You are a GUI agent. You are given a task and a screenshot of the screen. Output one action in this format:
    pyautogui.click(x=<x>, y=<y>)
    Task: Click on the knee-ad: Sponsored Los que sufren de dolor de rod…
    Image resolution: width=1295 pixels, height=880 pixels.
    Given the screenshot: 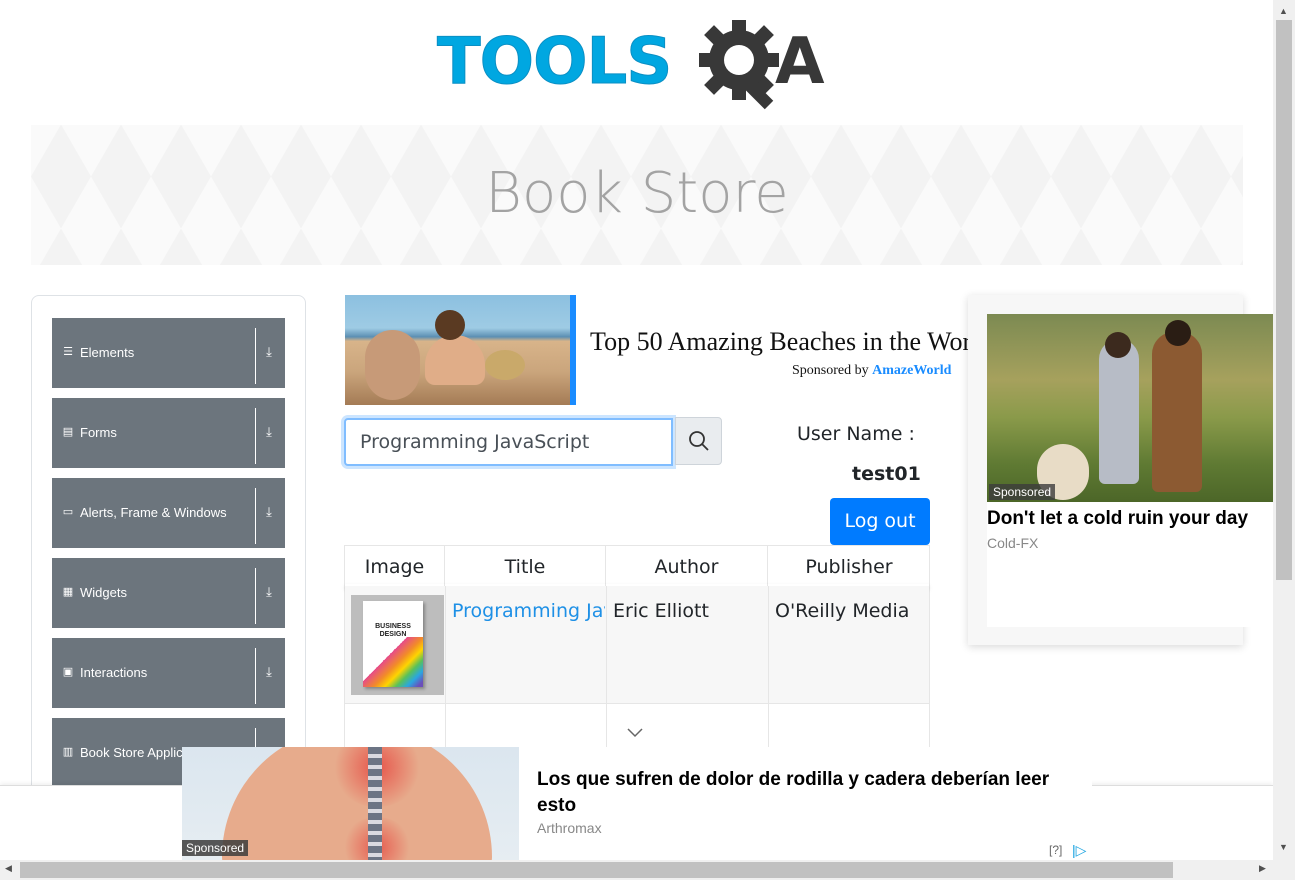 What is the action you would take?
    pyautogui.click(x=637, y=803)
    